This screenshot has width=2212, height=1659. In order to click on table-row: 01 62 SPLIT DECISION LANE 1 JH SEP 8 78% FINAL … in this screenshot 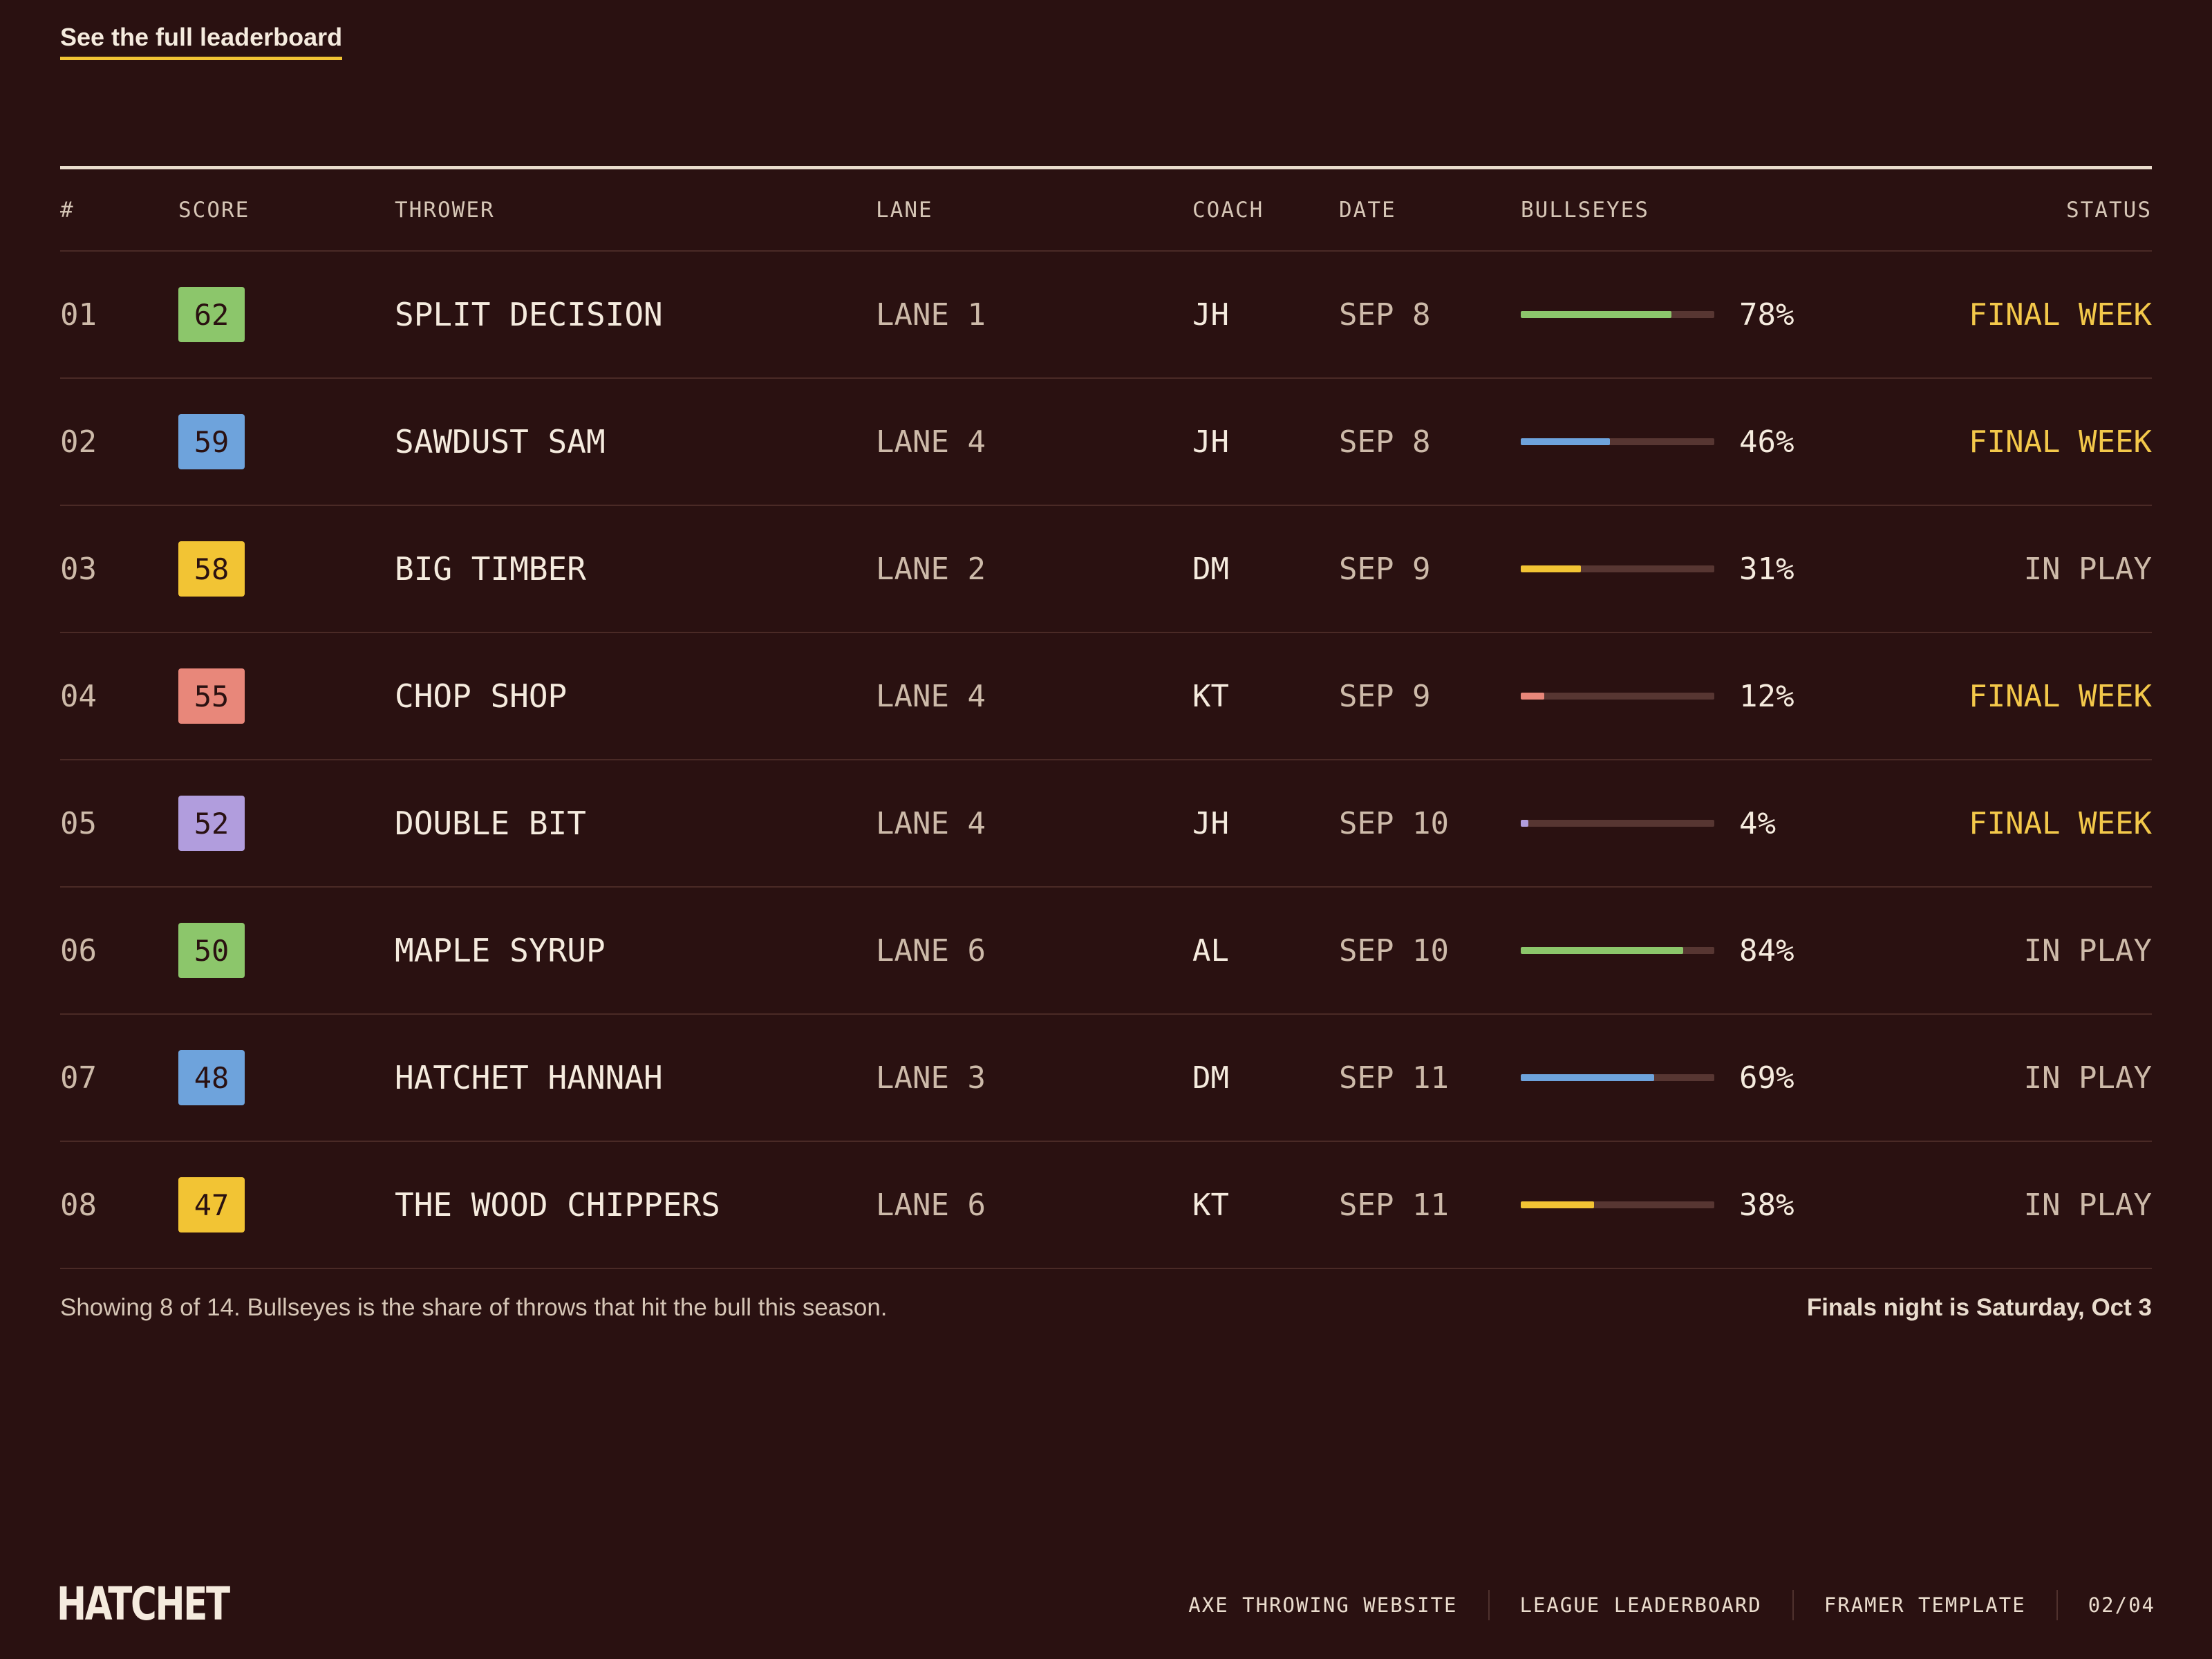, I will do `click(1106, 315)`.